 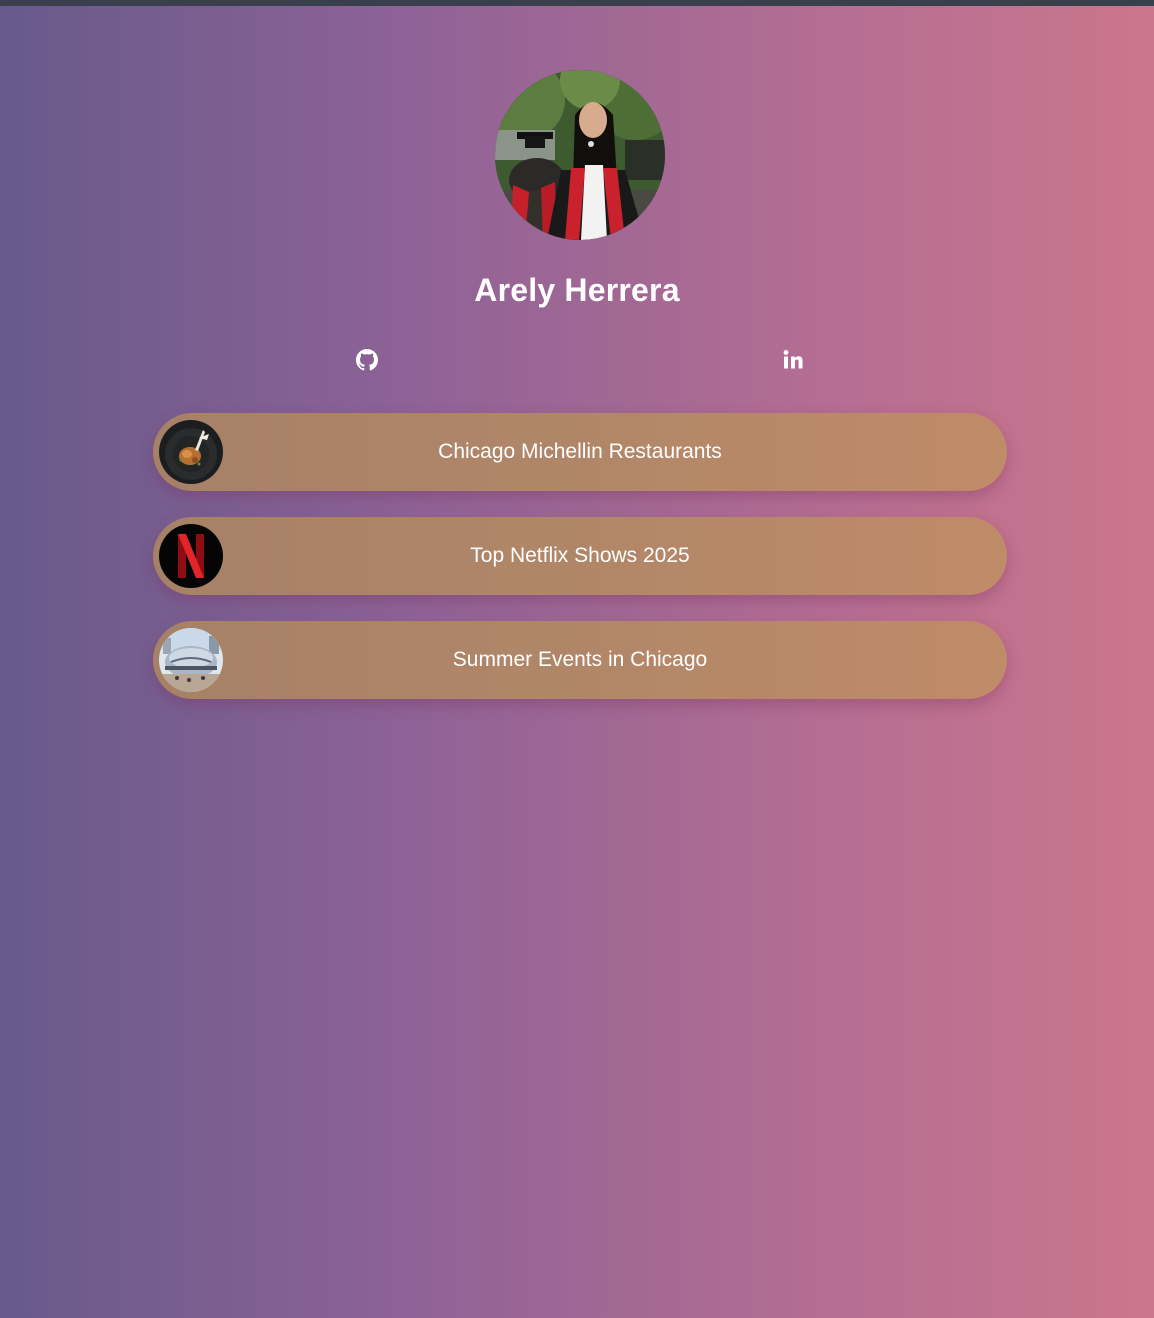 I want to click on github-icon, so click(x=367, y=360).